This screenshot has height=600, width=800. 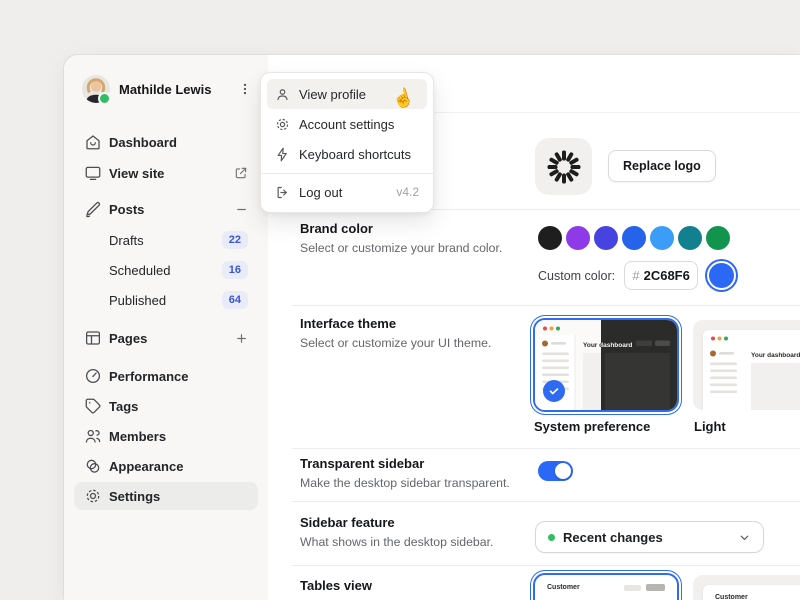 I want to click on sidebar-item-label: Tags, so click(x=124, y=406).